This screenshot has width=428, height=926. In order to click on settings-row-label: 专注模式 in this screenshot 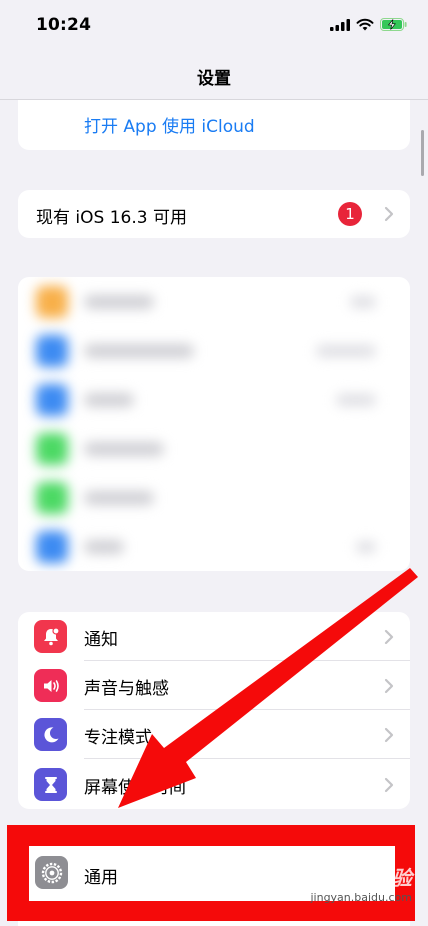, I will do `click(118, 738)`.